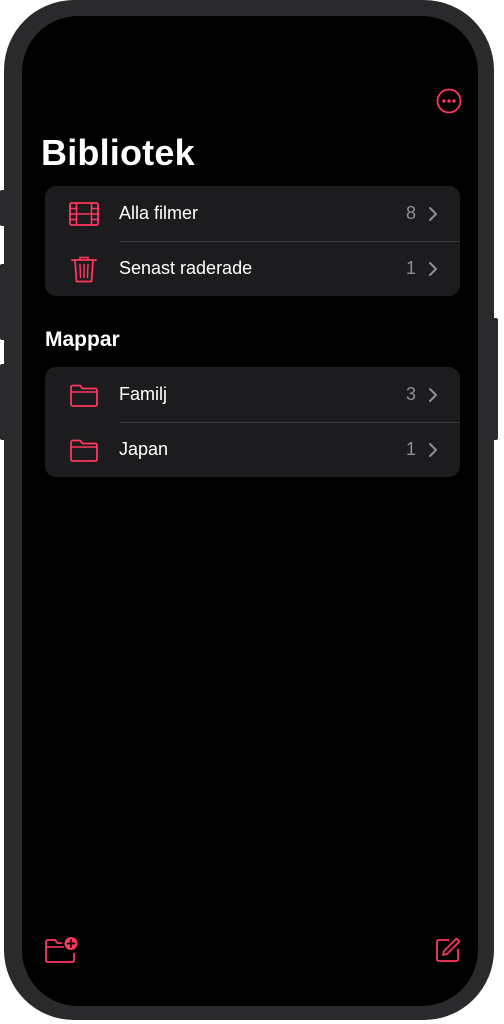  Describe the element at coordinates (449, 101) in the screenshot. I see `ellipsis-circle-icon` at that location.